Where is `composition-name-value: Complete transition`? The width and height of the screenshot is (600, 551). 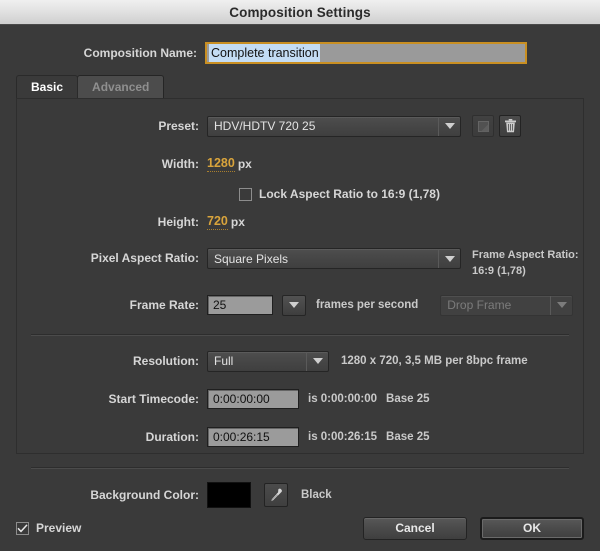
composition-name-value: Complete transition is located at coordinates (264, 53).